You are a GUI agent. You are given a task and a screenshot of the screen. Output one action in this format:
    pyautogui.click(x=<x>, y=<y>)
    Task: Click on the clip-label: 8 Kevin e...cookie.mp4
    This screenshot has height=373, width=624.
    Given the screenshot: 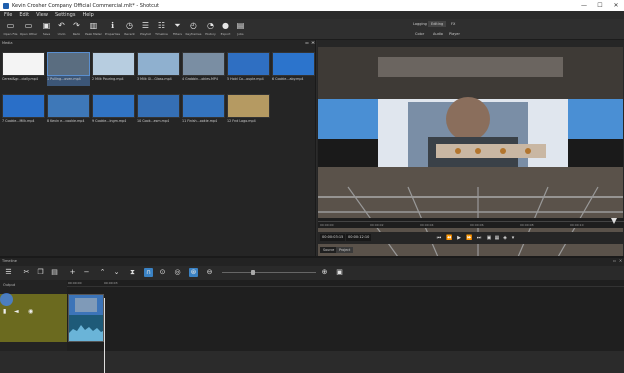 What is the action you would take?
    pyautogui.click(x=66, y=121)
    